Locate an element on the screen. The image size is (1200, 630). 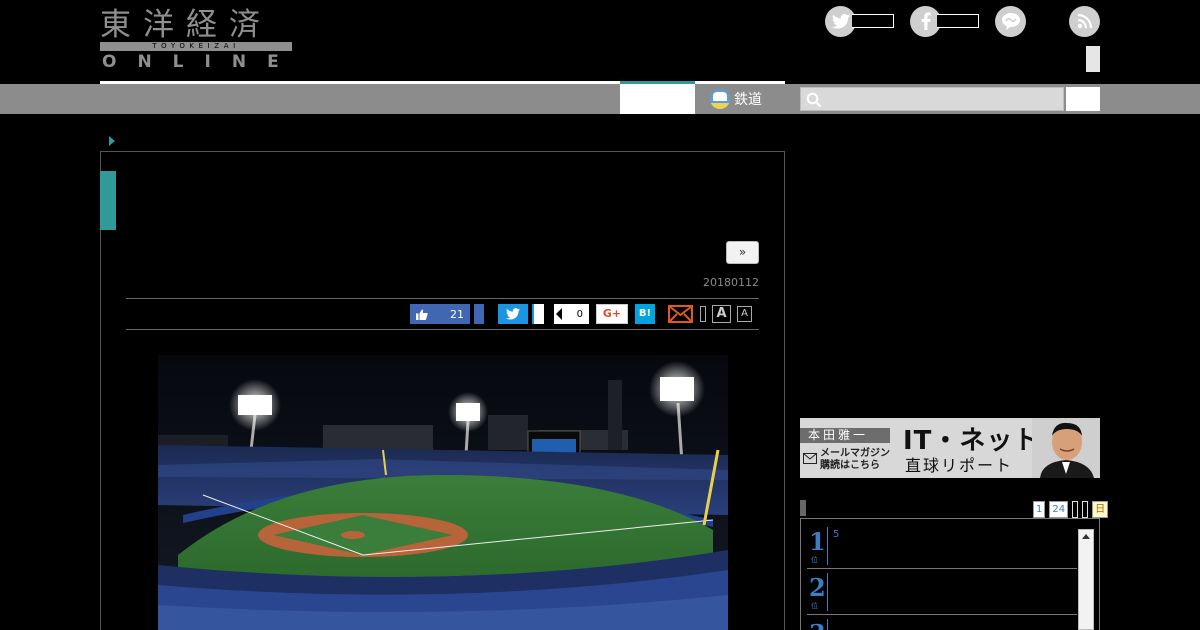
twitter-count-box is located at coordinates (873, 21).